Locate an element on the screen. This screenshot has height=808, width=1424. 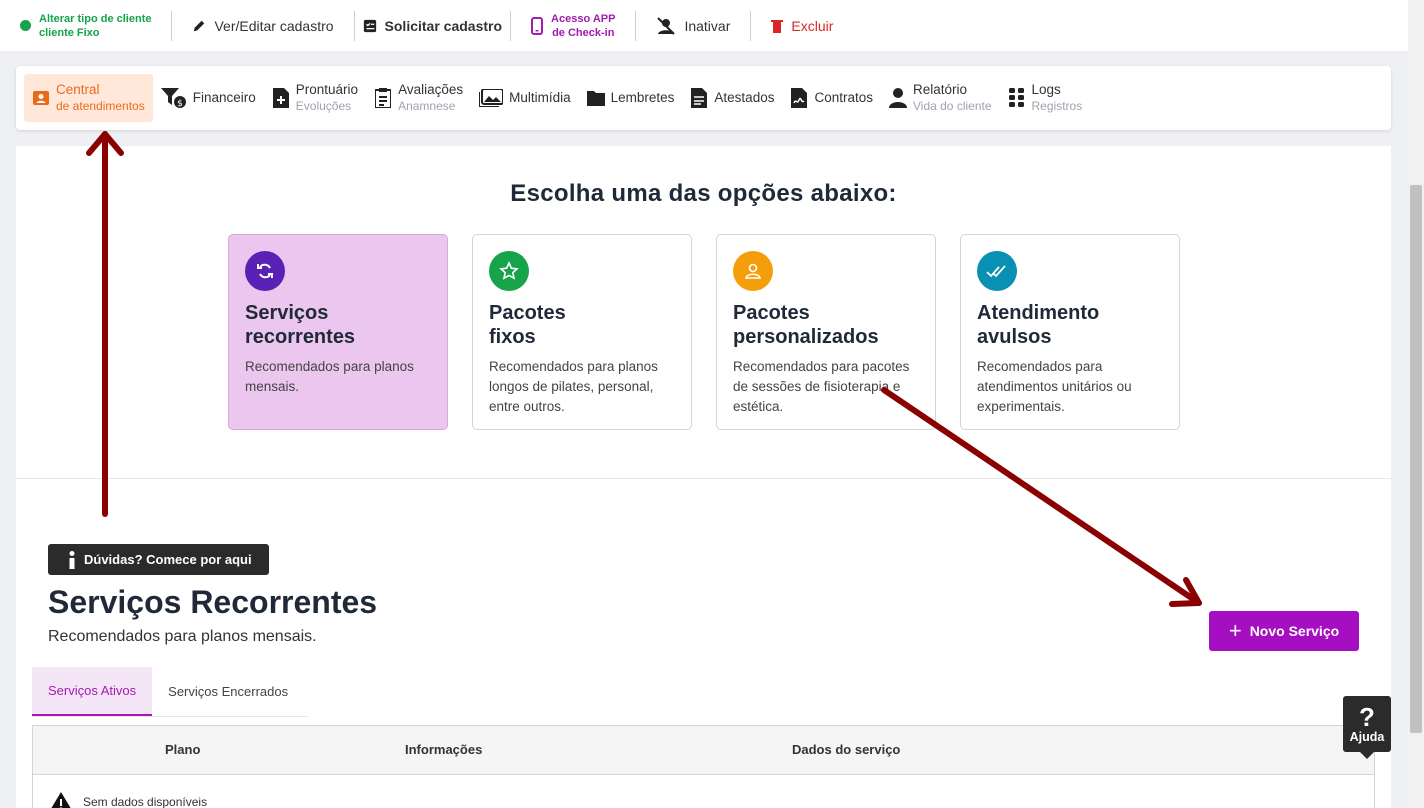
column-header-plan: Plano is located at coordinates (182, 749).